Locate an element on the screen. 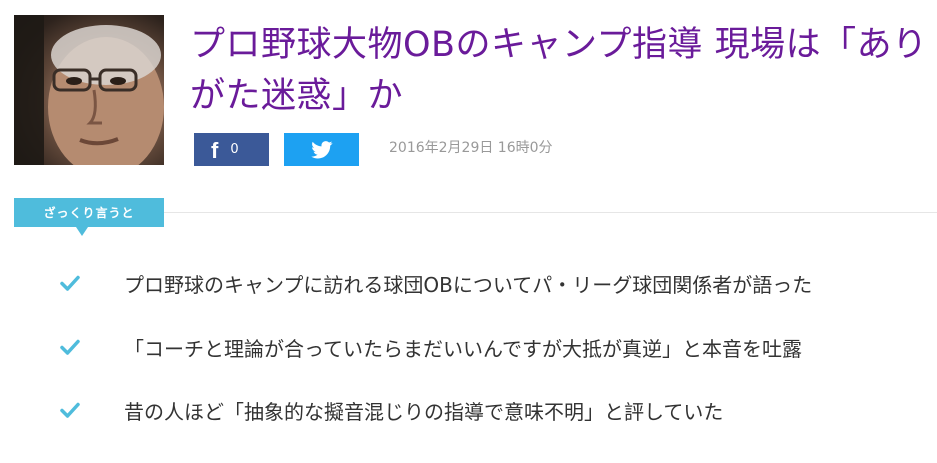 The height and width of the screenshot is (463, 937). summary-point-text: プロ野球のキャンプに訪れる球団OBについてパ・リーグ球団関係者が語った is located at coordinates (468, 284).